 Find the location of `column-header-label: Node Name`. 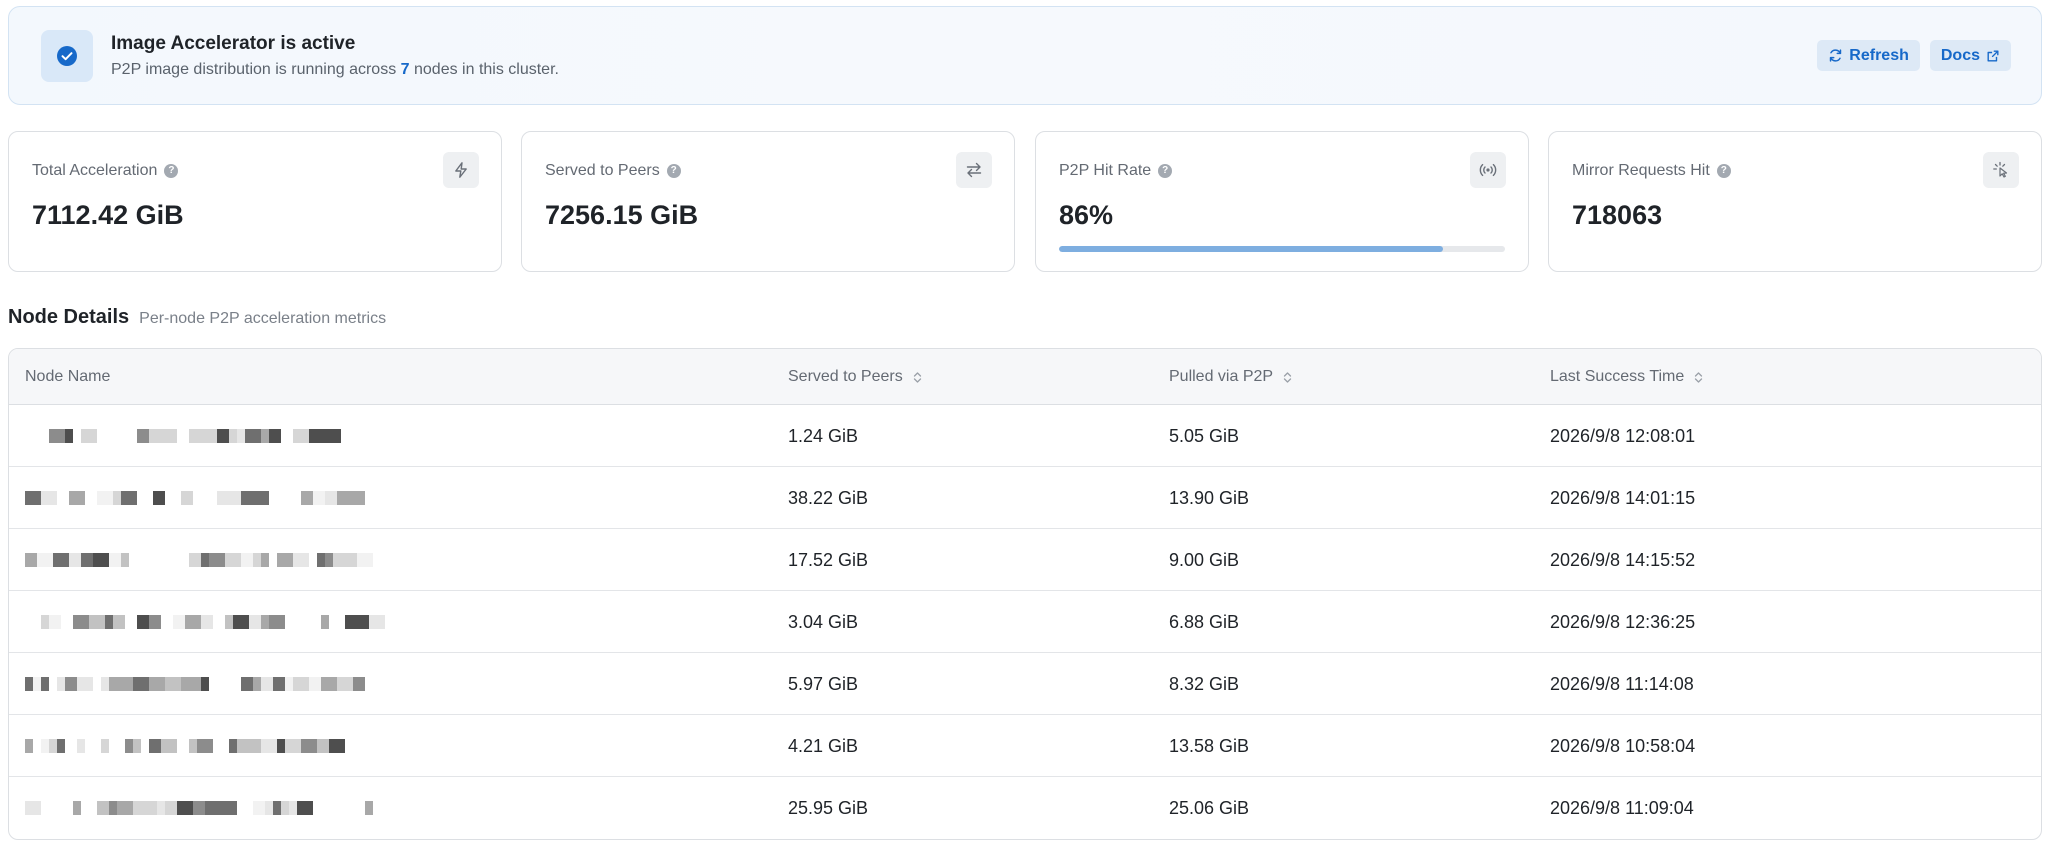

column-header-label: Node Name is located at coordinates (68, 376).